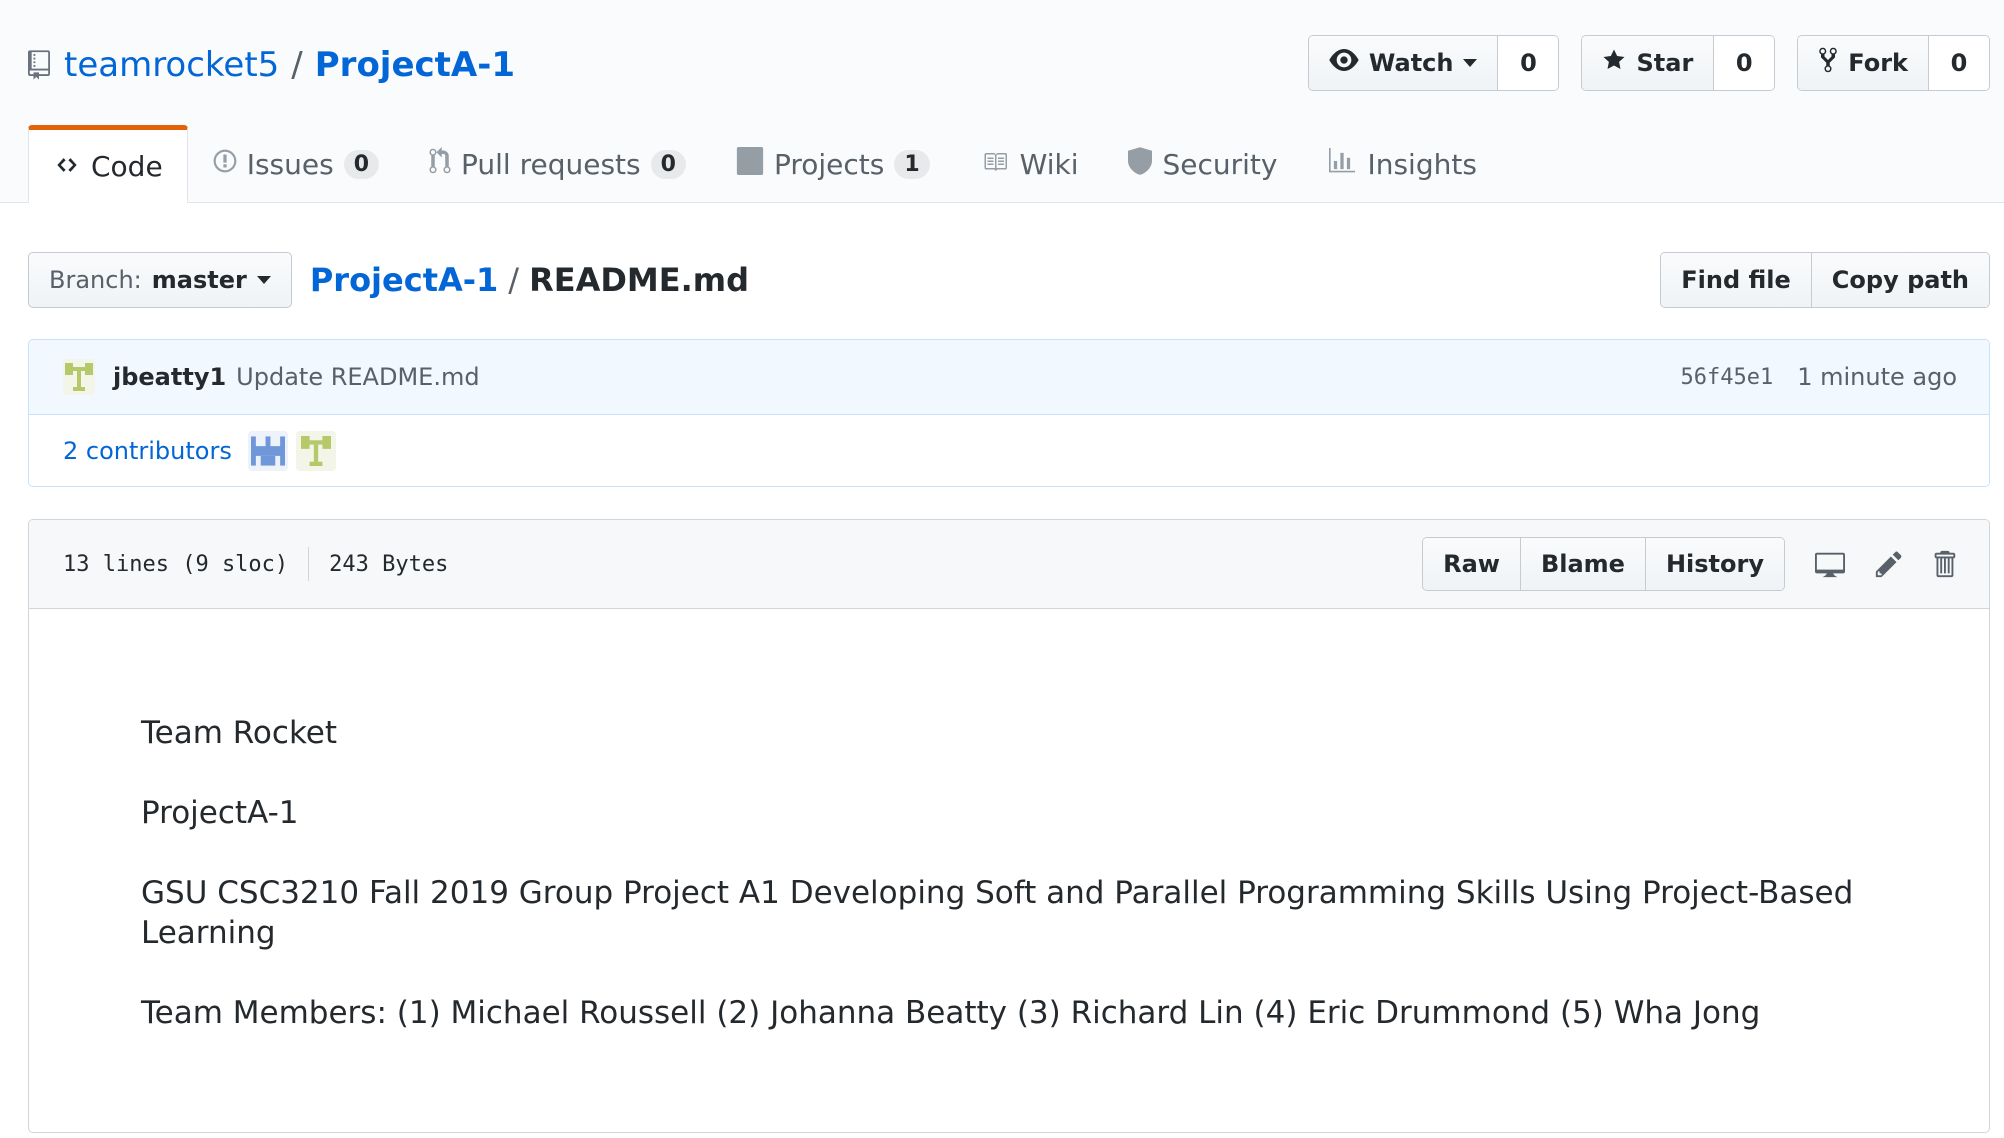  I want to click on star-label: Star, so click(1665, 63).